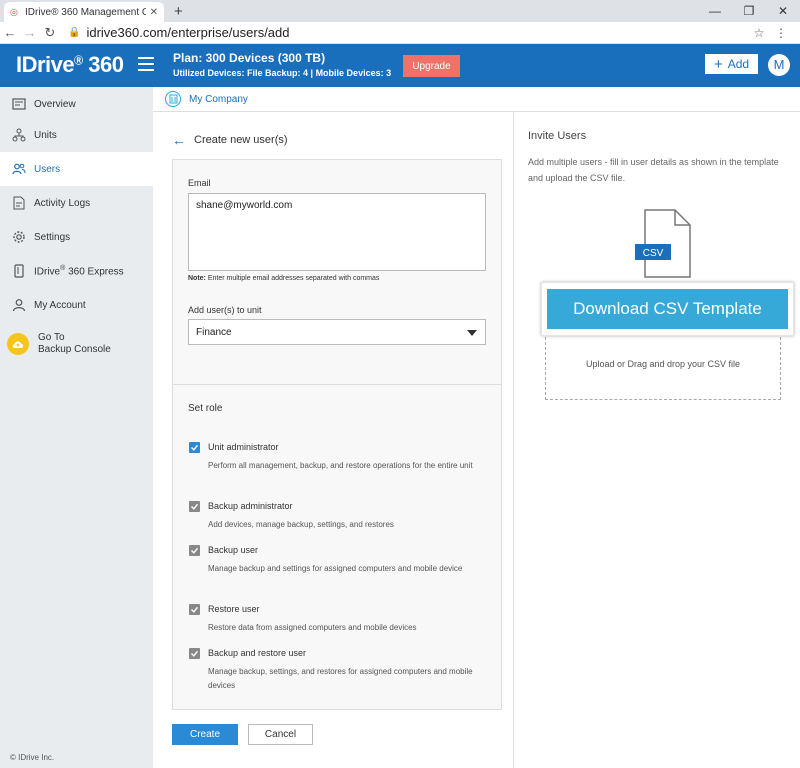 This screenshot has width=800, height=768. I want to click on copyright: © IDrive Inc., so click(32, 757).